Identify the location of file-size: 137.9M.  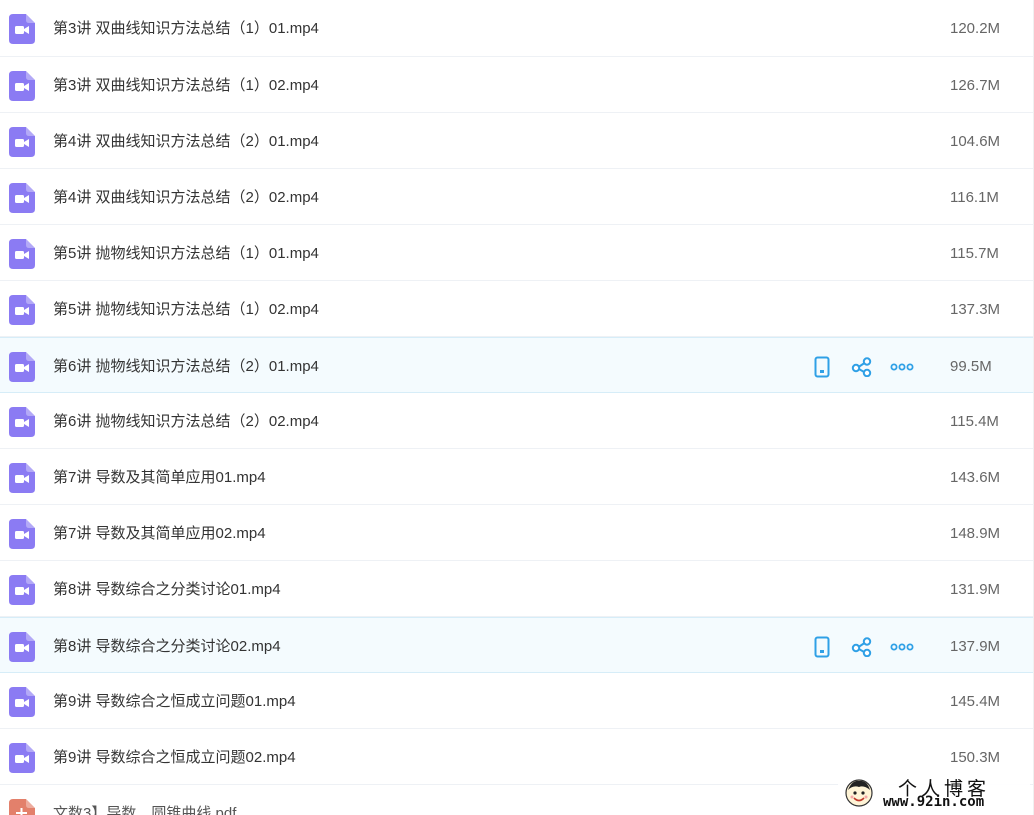
(975, 646).